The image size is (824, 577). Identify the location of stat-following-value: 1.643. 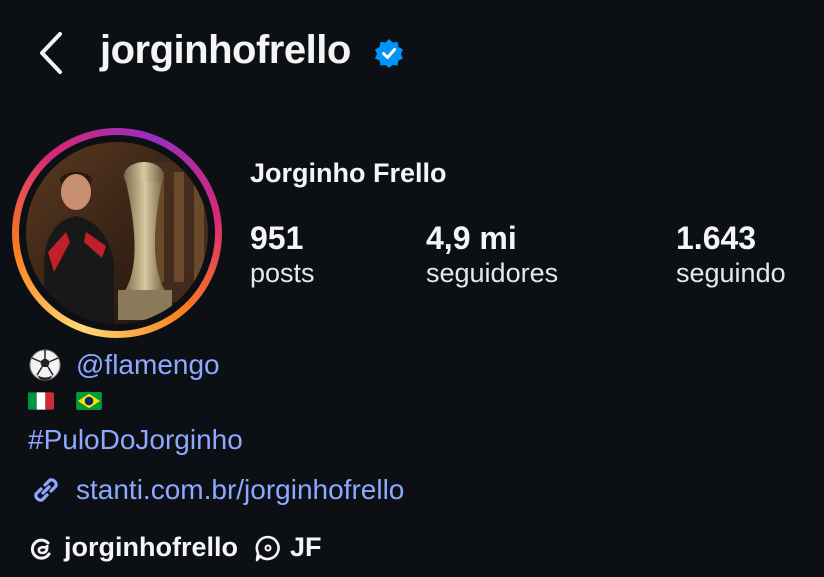
(716, 238).